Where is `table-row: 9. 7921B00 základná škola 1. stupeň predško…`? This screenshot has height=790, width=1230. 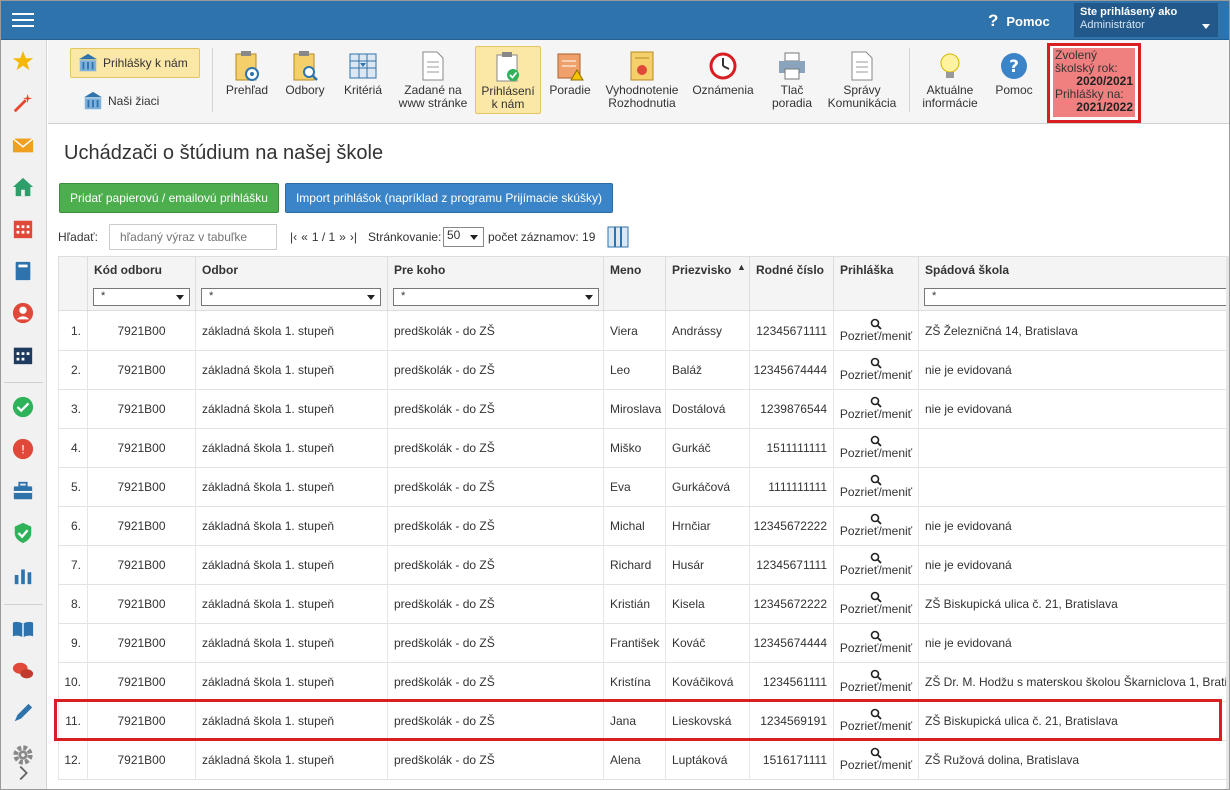
table-row: 9. 7921B00 základná škola 1. stupeň predško… is located at coordinates (644, 643).